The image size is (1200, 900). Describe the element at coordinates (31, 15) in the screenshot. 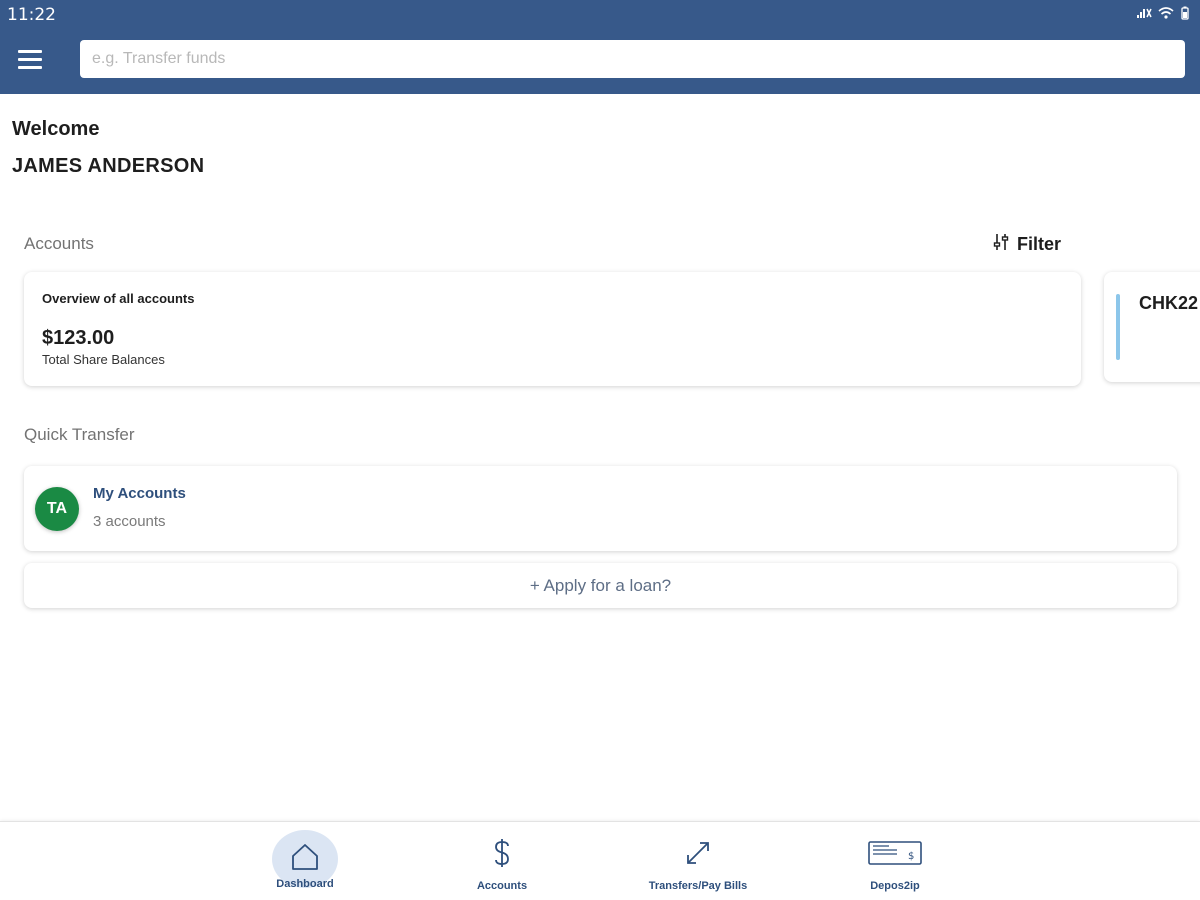

I see `status-time: 11:22` at that location.